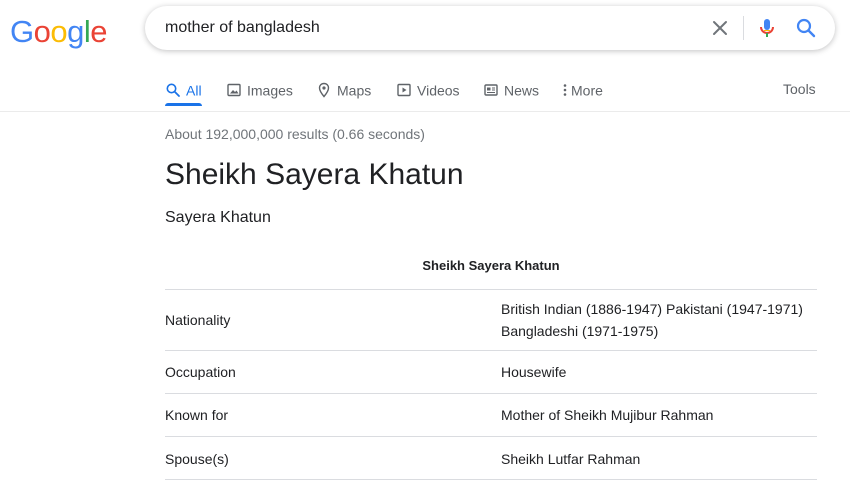 The width and height of the screenshot is (850, 481). I want to click on search-input, so click(430, 28).